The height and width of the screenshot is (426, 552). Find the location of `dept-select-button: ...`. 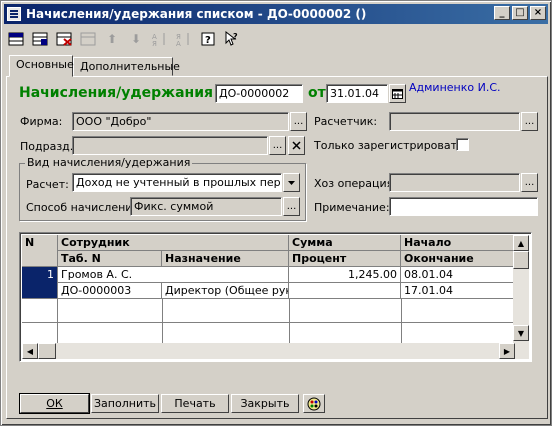

dept-select-button: ... is located at coordinates (277, 145).